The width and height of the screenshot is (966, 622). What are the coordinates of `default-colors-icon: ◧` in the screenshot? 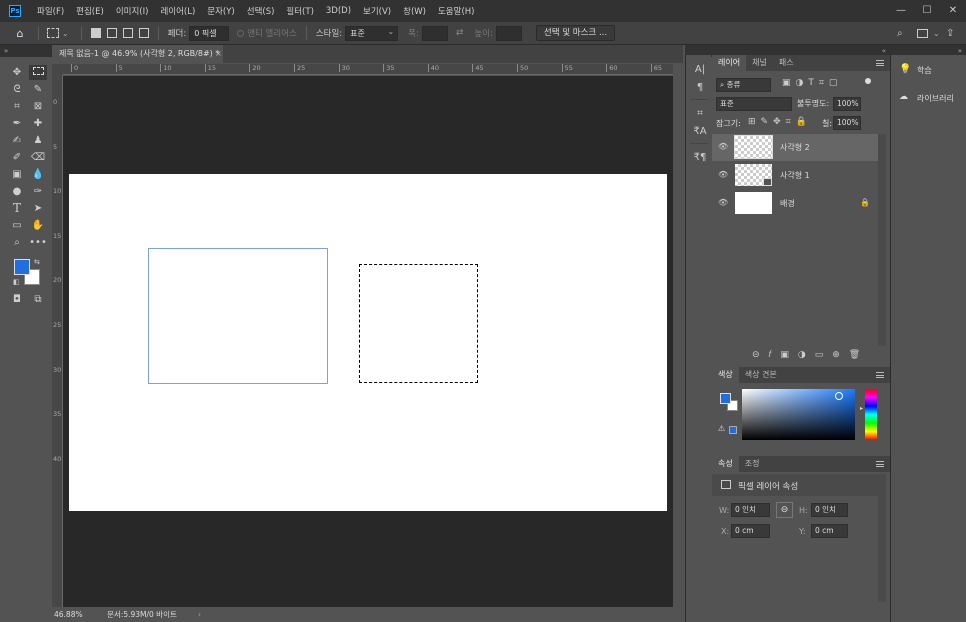 It's located at (16, 282).